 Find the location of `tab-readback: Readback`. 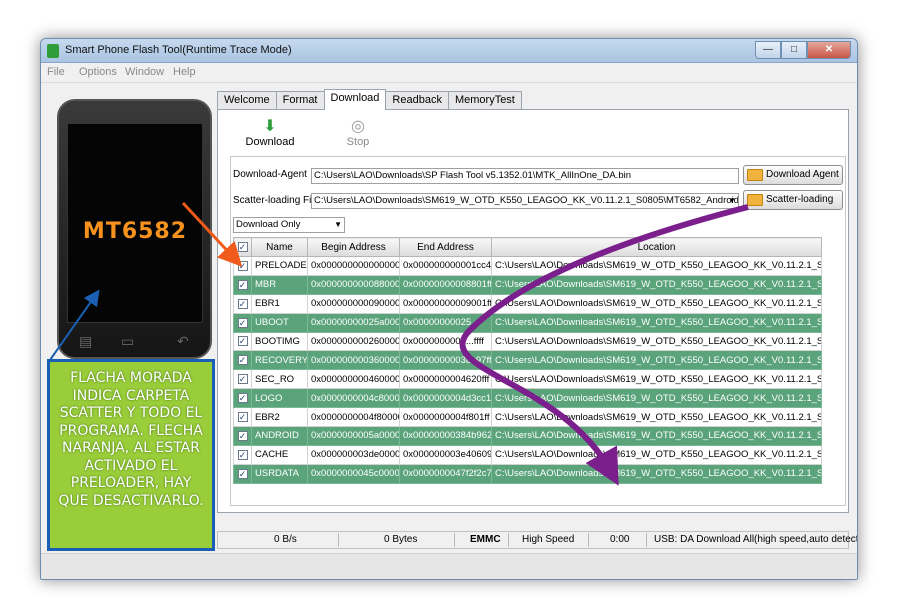

tab-readback: Readback is located at coordinates (417, 100).